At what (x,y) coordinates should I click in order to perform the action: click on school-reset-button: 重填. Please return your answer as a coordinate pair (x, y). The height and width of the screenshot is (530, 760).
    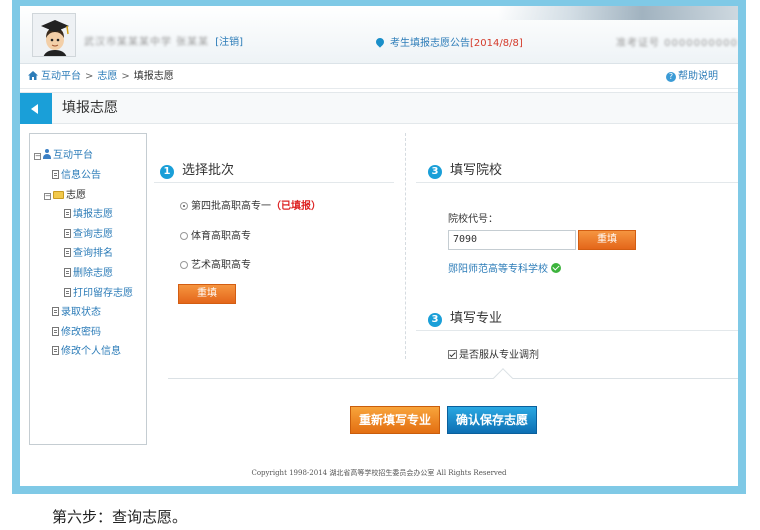
    Looking at the image, I should click on (607, 240).